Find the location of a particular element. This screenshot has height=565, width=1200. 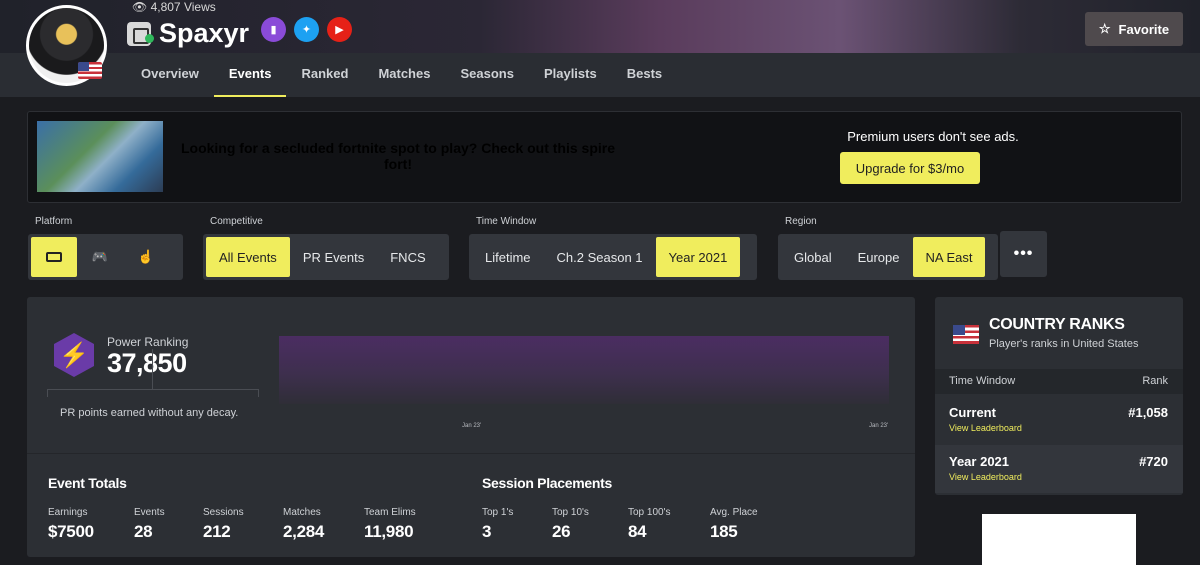

rank-window-name: Year 2021 is located at coordinates (979, 461).